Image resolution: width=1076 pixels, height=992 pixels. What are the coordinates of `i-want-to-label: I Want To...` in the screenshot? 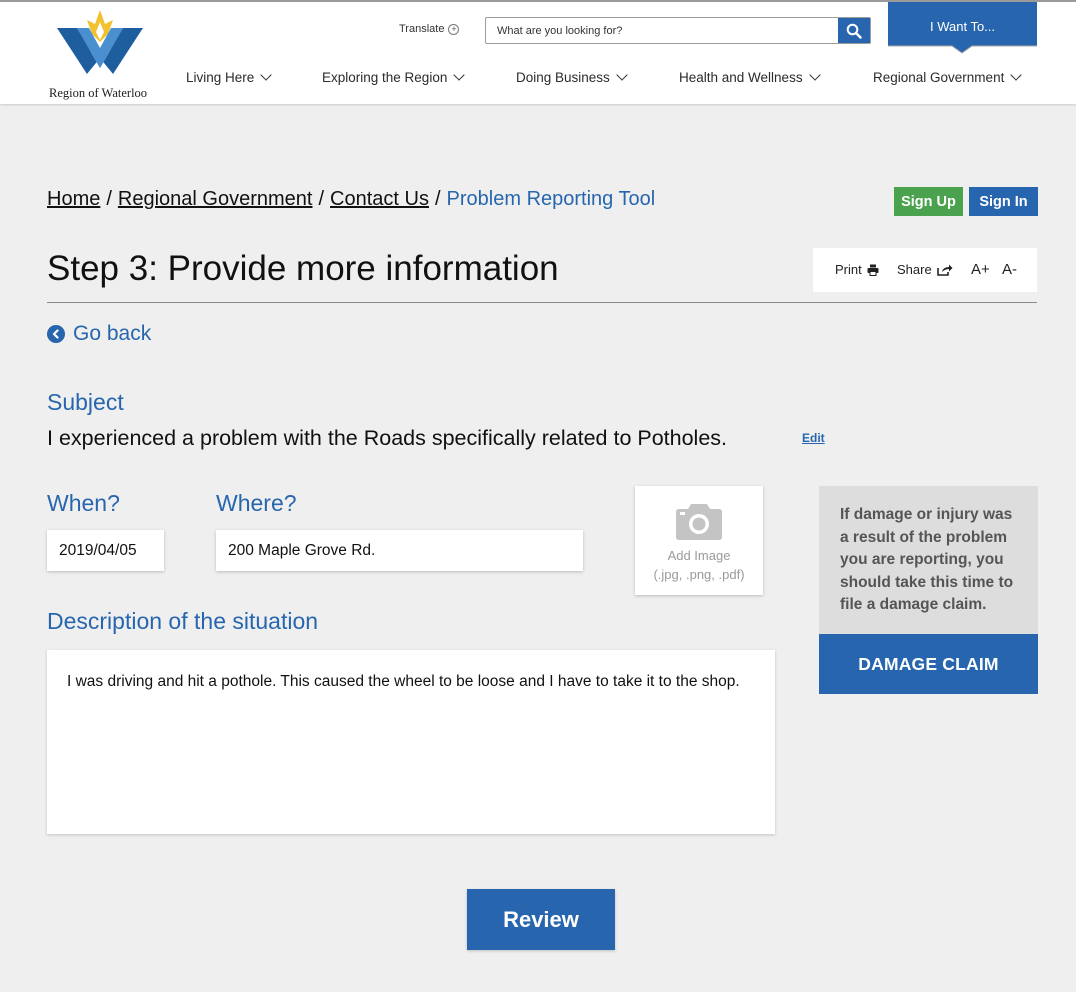 It's located at (962, 26).